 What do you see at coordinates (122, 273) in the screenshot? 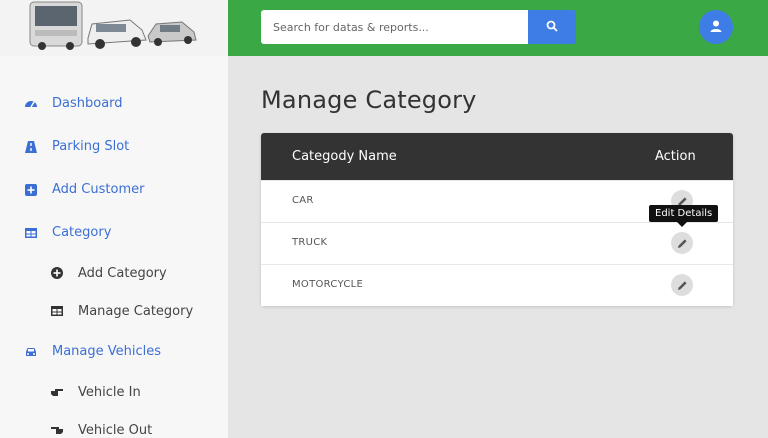
I see `sidebar-item-label: Add Category` at bounding box center [122, 273].